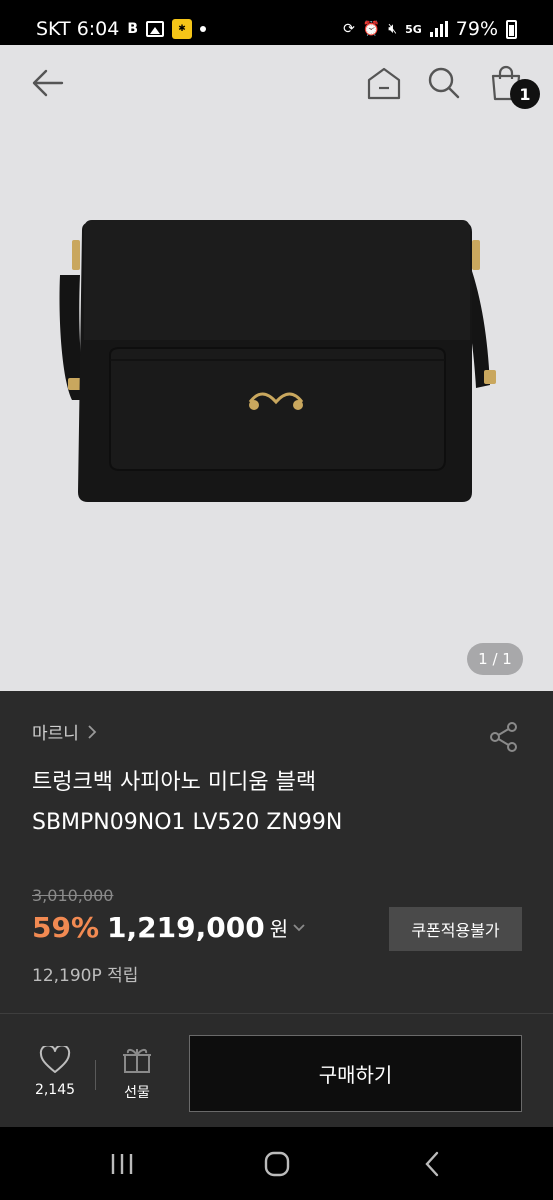 The height and width of the screenshot is (1200, 553). I want to click on gift-icon, so click(137, 1060).